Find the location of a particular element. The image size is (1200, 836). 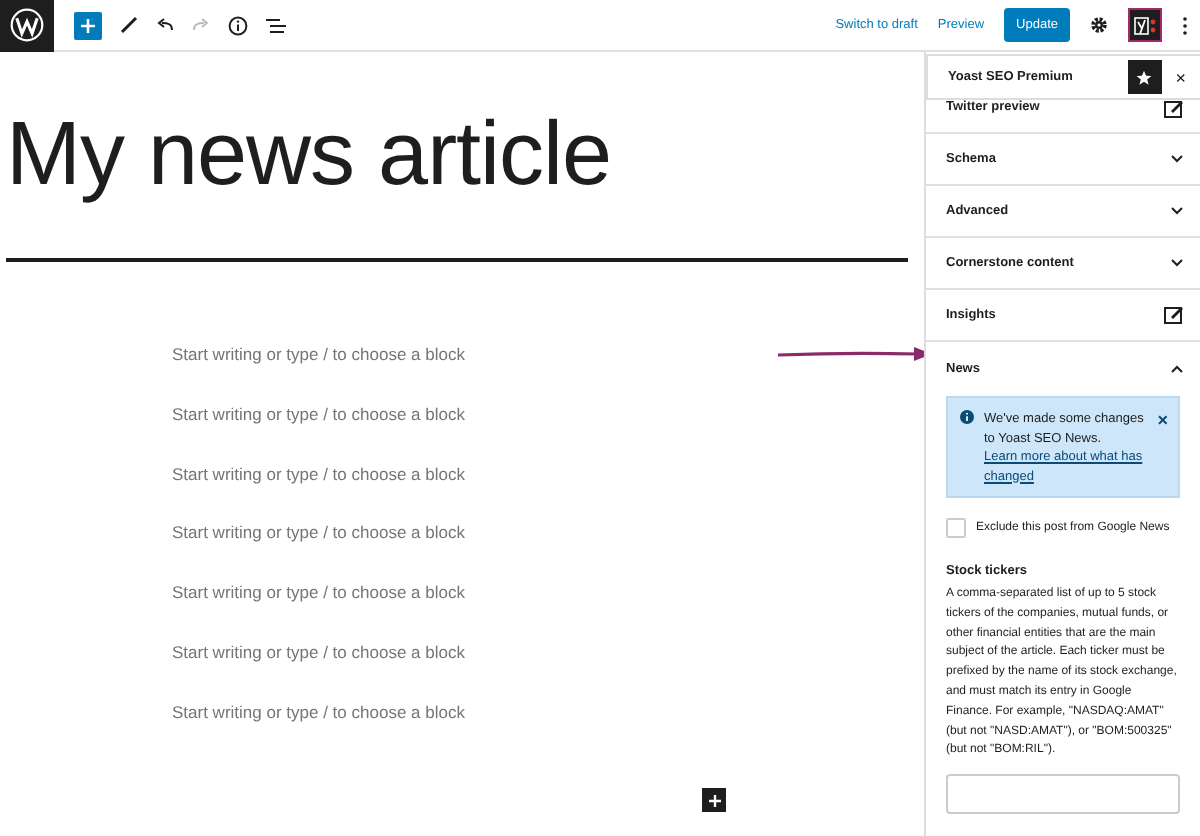

undo-icon is located at coordinates (165, 25).